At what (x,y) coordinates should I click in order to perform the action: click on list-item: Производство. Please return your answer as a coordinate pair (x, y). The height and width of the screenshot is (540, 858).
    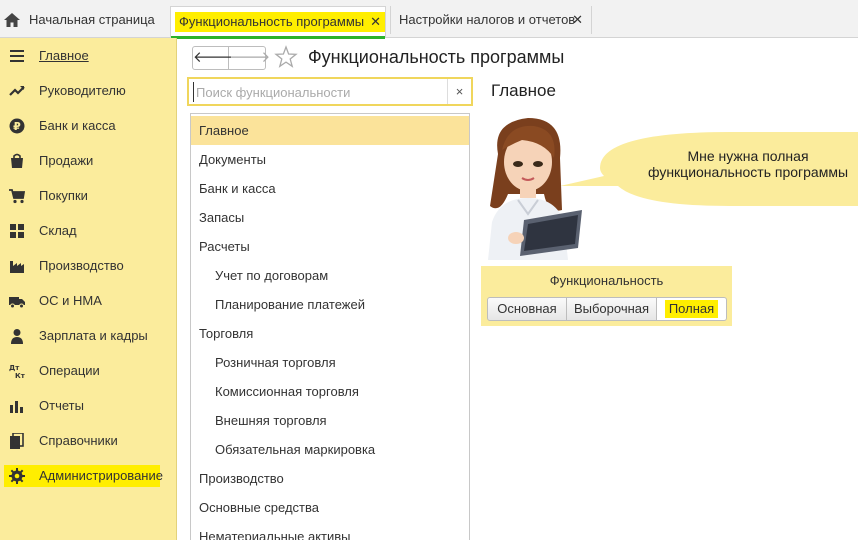
    Looking at the image, I should click on (330, 478).